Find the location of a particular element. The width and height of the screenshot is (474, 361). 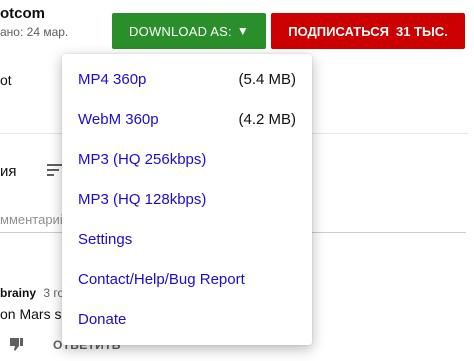

menu-item-webm-360p: WebM 360p (4.2 MB) is located at coordinates (187, 119).